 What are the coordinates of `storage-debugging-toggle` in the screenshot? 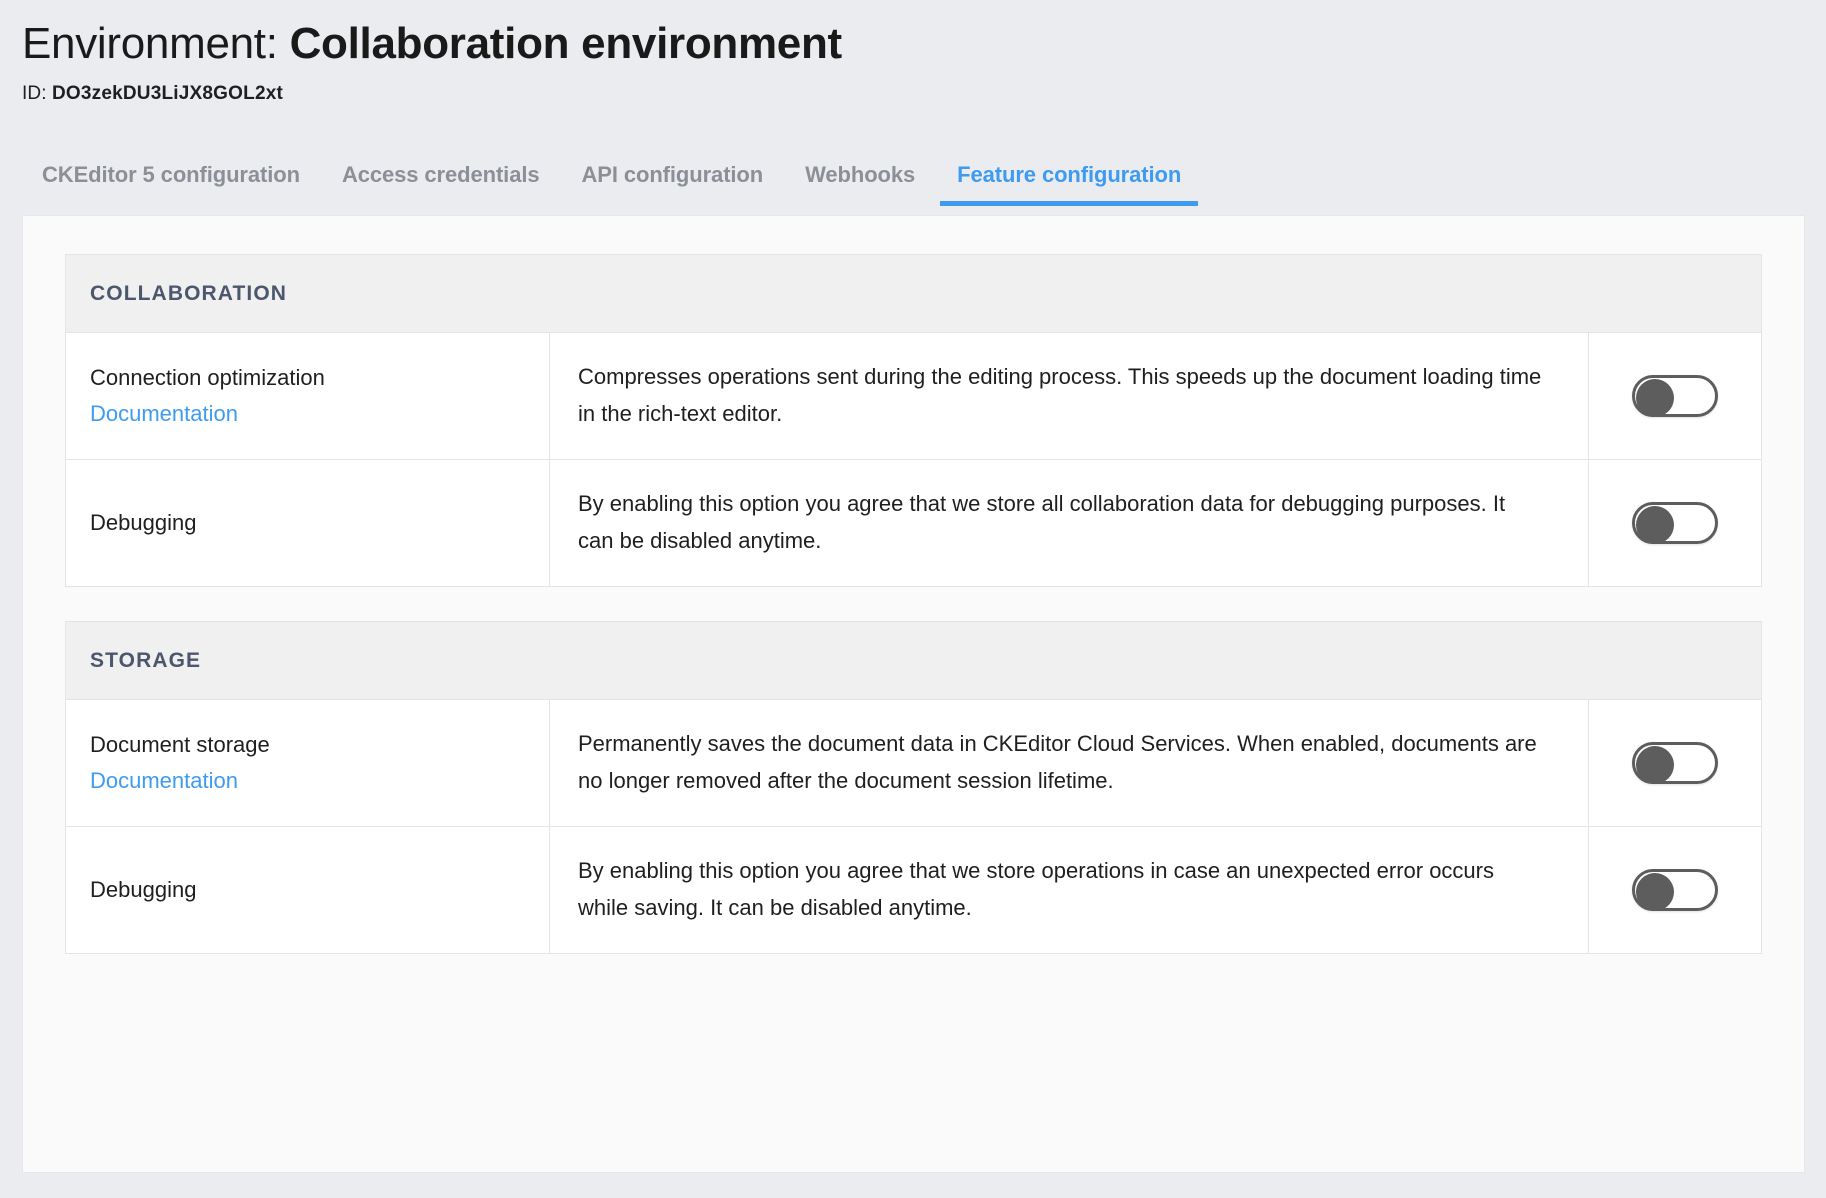 It's located at (1675, 889).